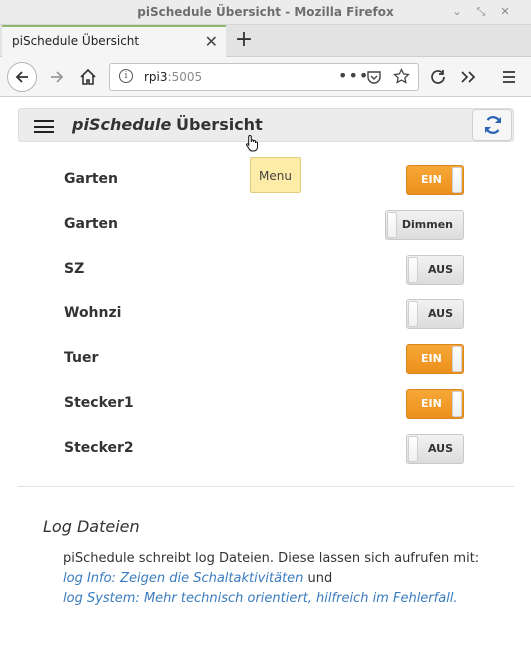 The width and height of the screenshot is (531, 666). Describe the element at coordinates (57, 77) in the screenshot. I see `forward-icon` at that location.